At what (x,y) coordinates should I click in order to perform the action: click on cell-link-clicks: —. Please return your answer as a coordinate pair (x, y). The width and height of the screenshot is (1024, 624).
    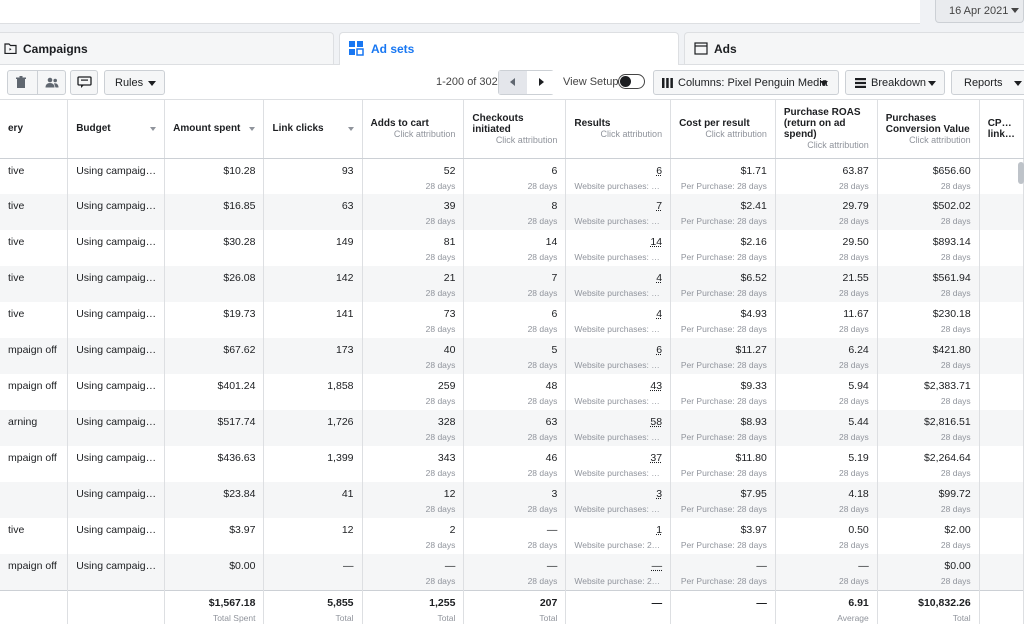
    Looking at the image, I should click on (313, 572).